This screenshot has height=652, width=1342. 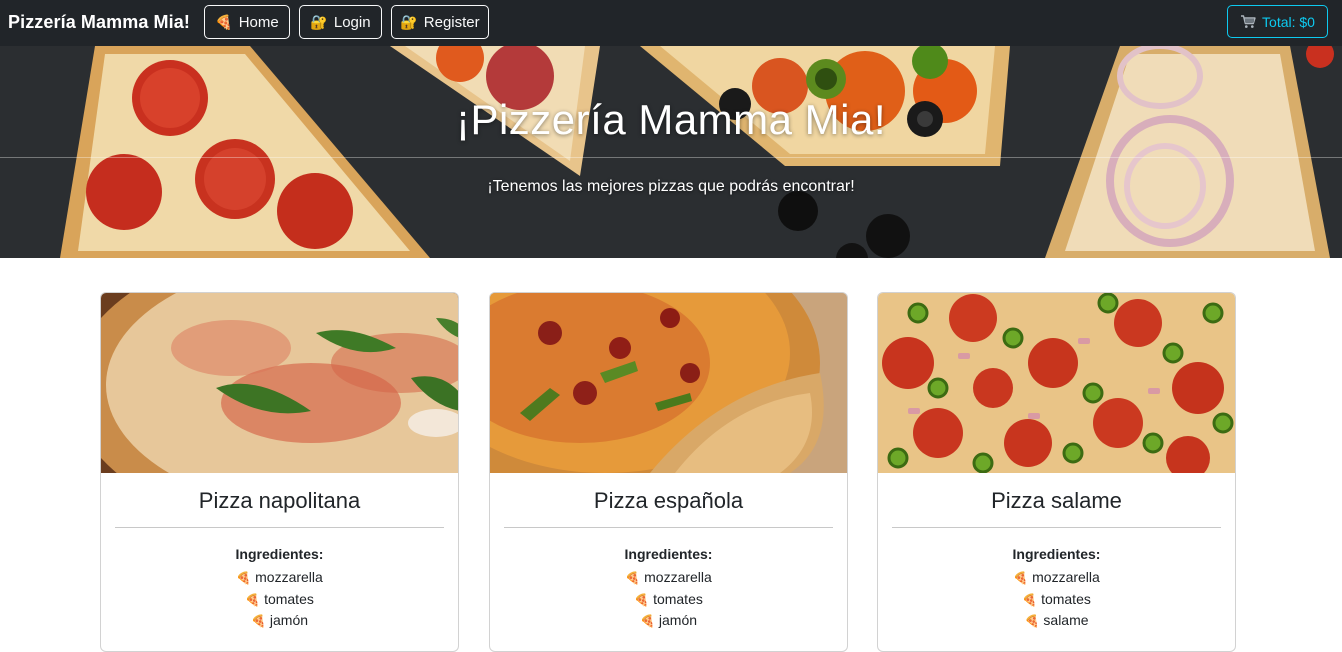 What do you see at coordinates (671, 119) in the screenshot?
I see `hero-title: ¡Pizzería Mamma Mia!` at bounding box center [671, 119].